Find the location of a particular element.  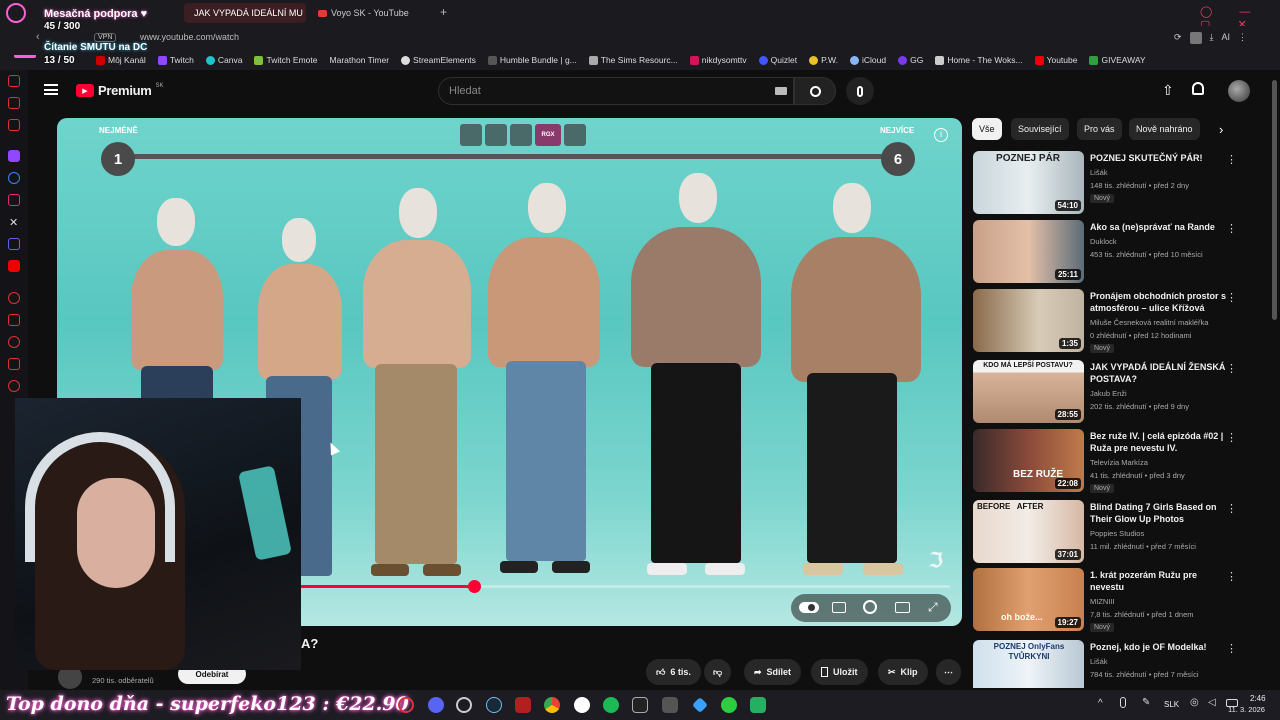

next-icon is located at coordinates (521, 135).